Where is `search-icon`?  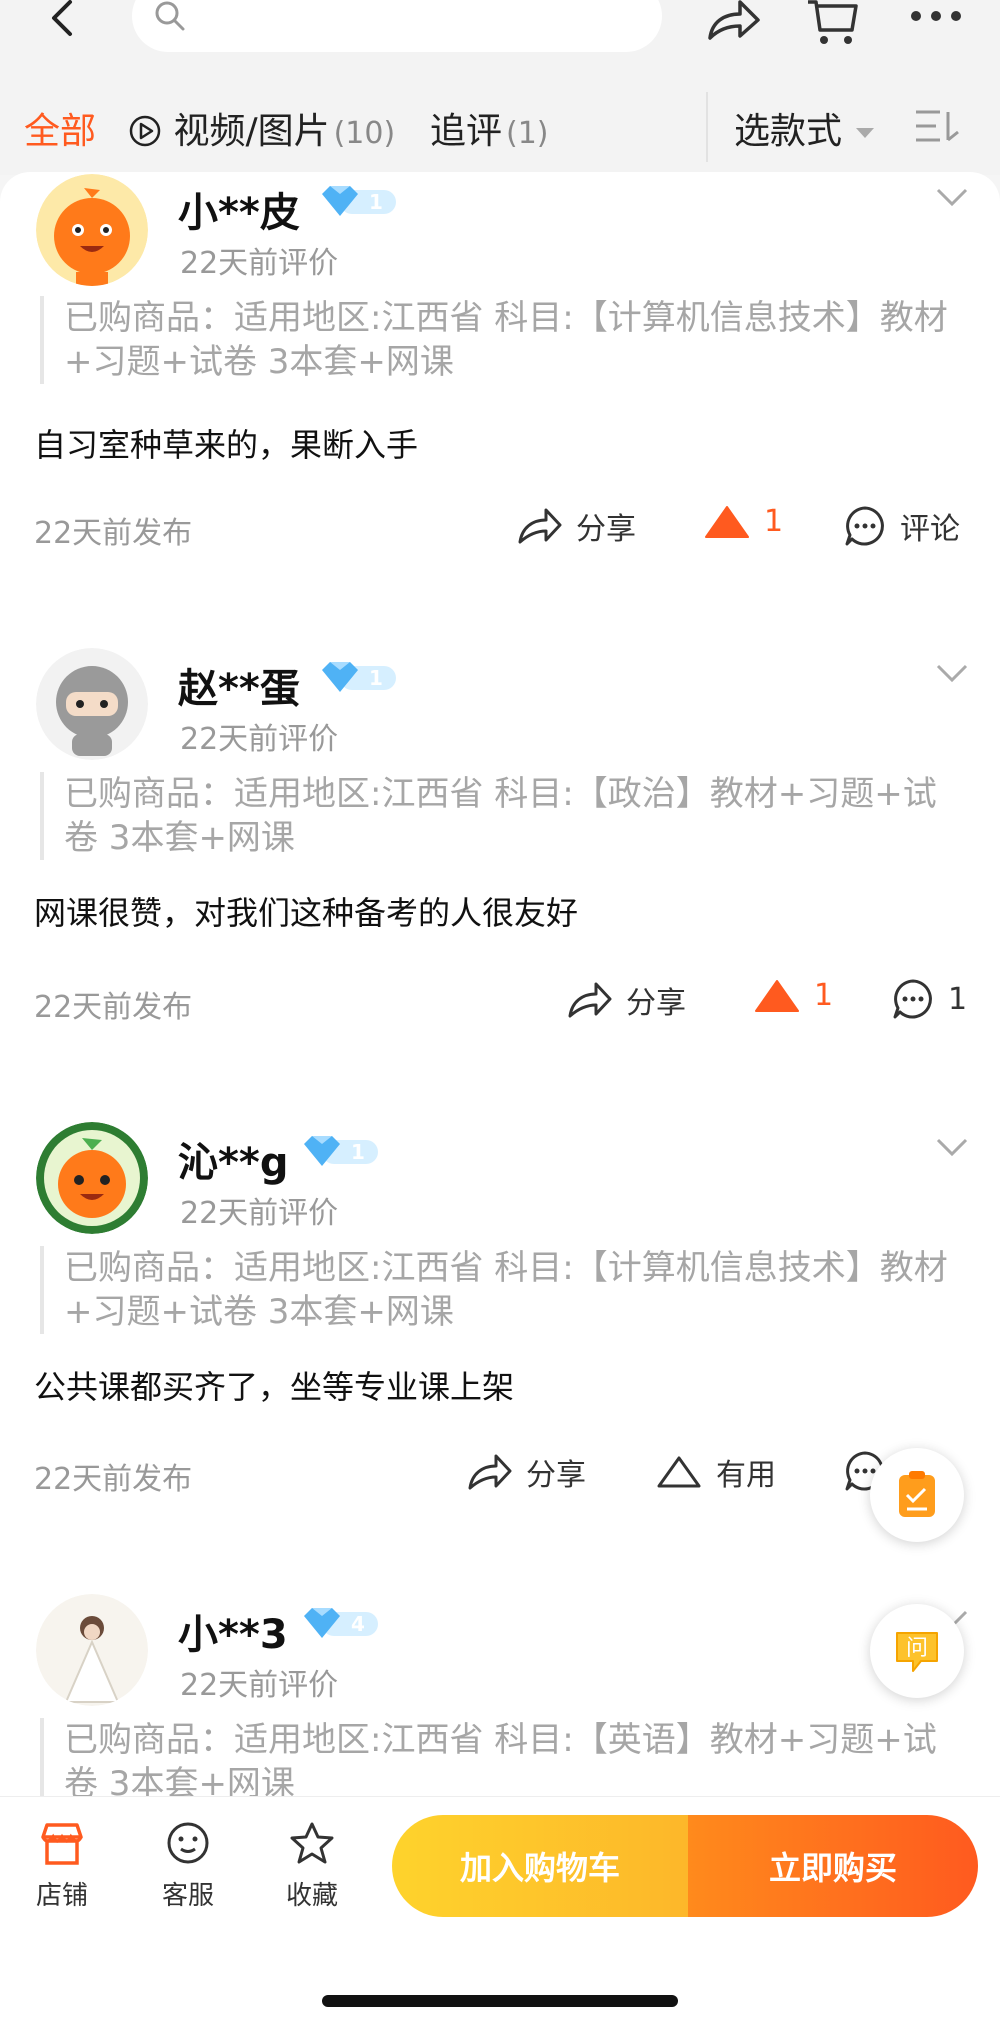 search-icon is located at coordinates (170, 16).